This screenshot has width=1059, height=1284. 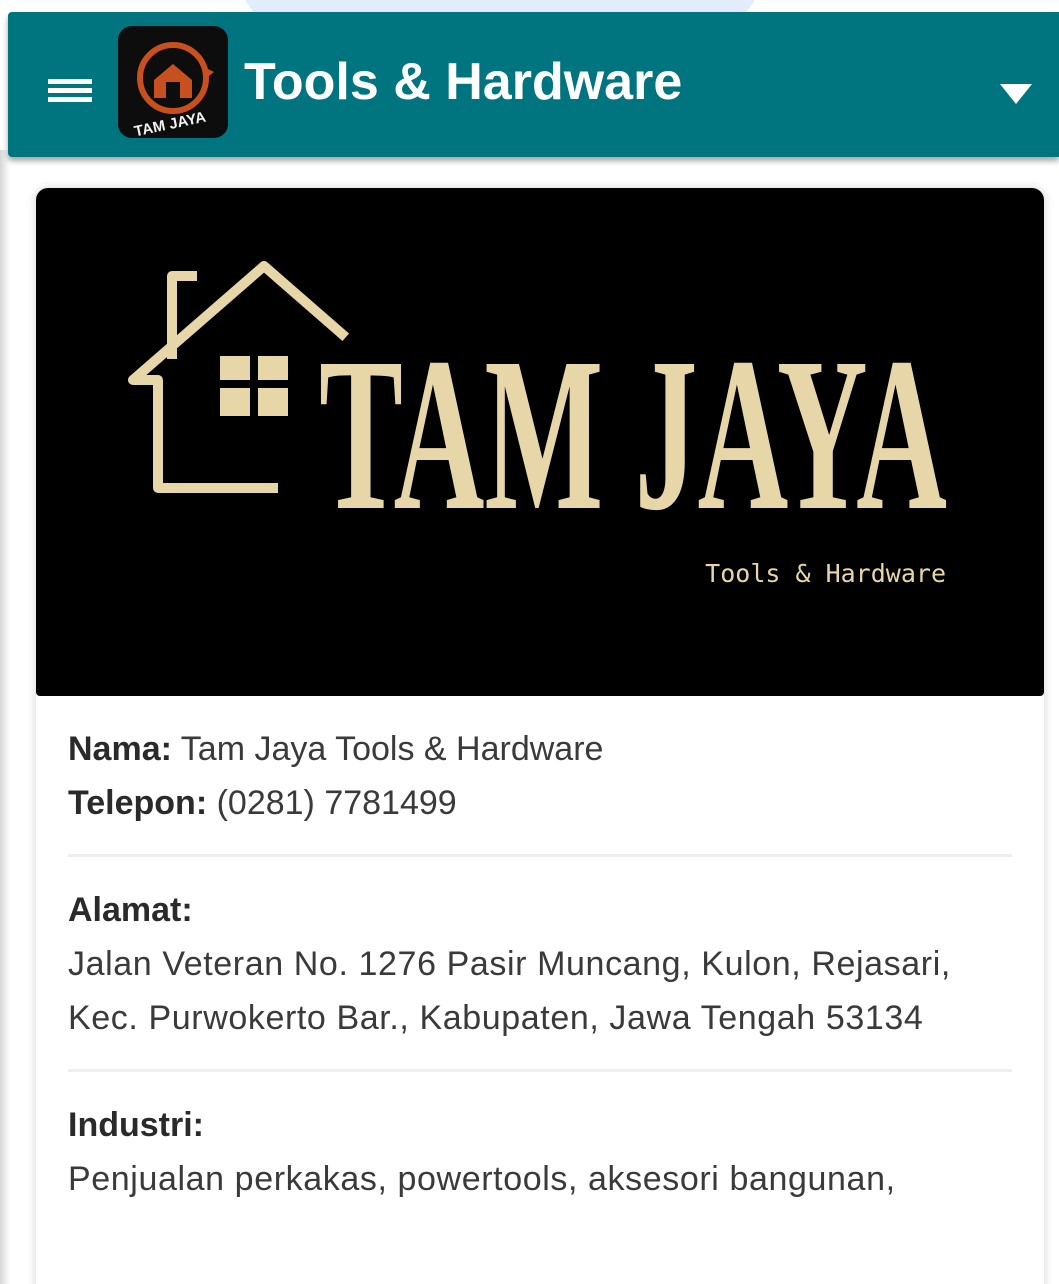 I want to click on app-logo-graphic: TAM JAYA, so click(x=173, y=90).